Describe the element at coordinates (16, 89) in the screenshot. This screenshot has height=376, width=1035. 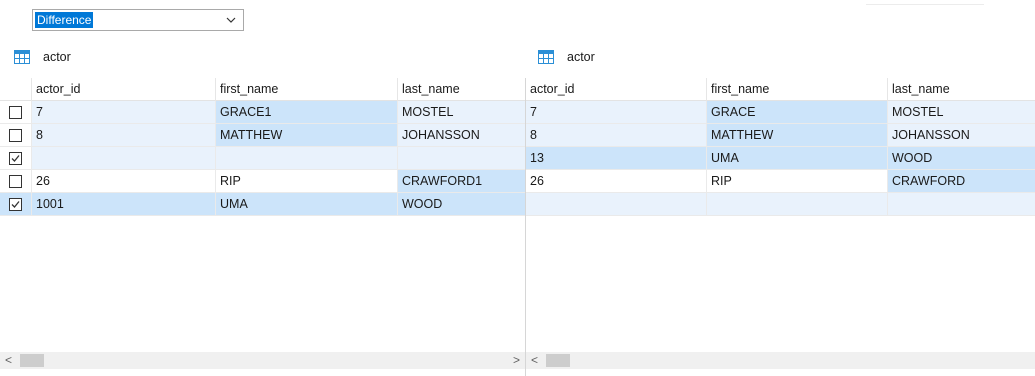
I see `checkbox-column-header` at that location.